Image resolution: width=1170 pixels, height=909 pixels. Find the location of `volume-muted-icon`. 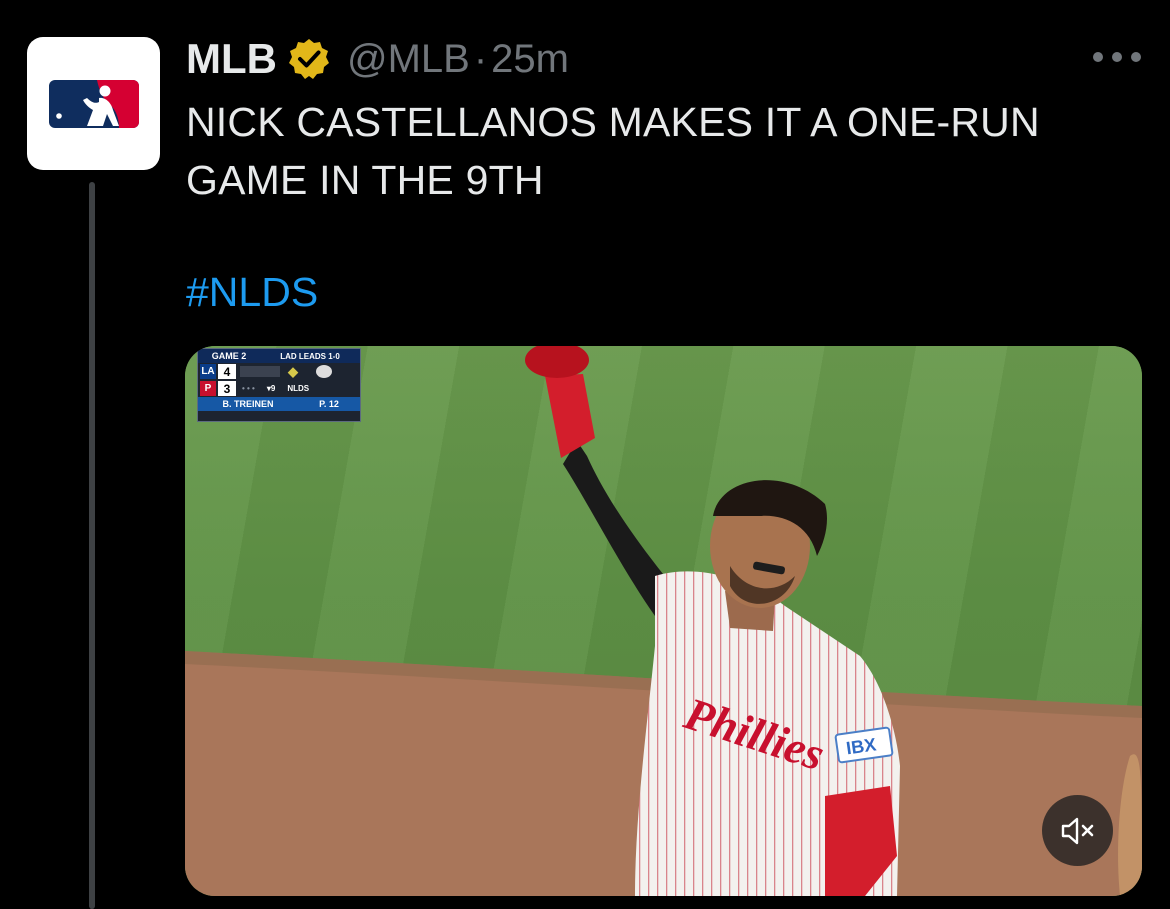

volume-muted-icon is located at coordinates (1077, 830).